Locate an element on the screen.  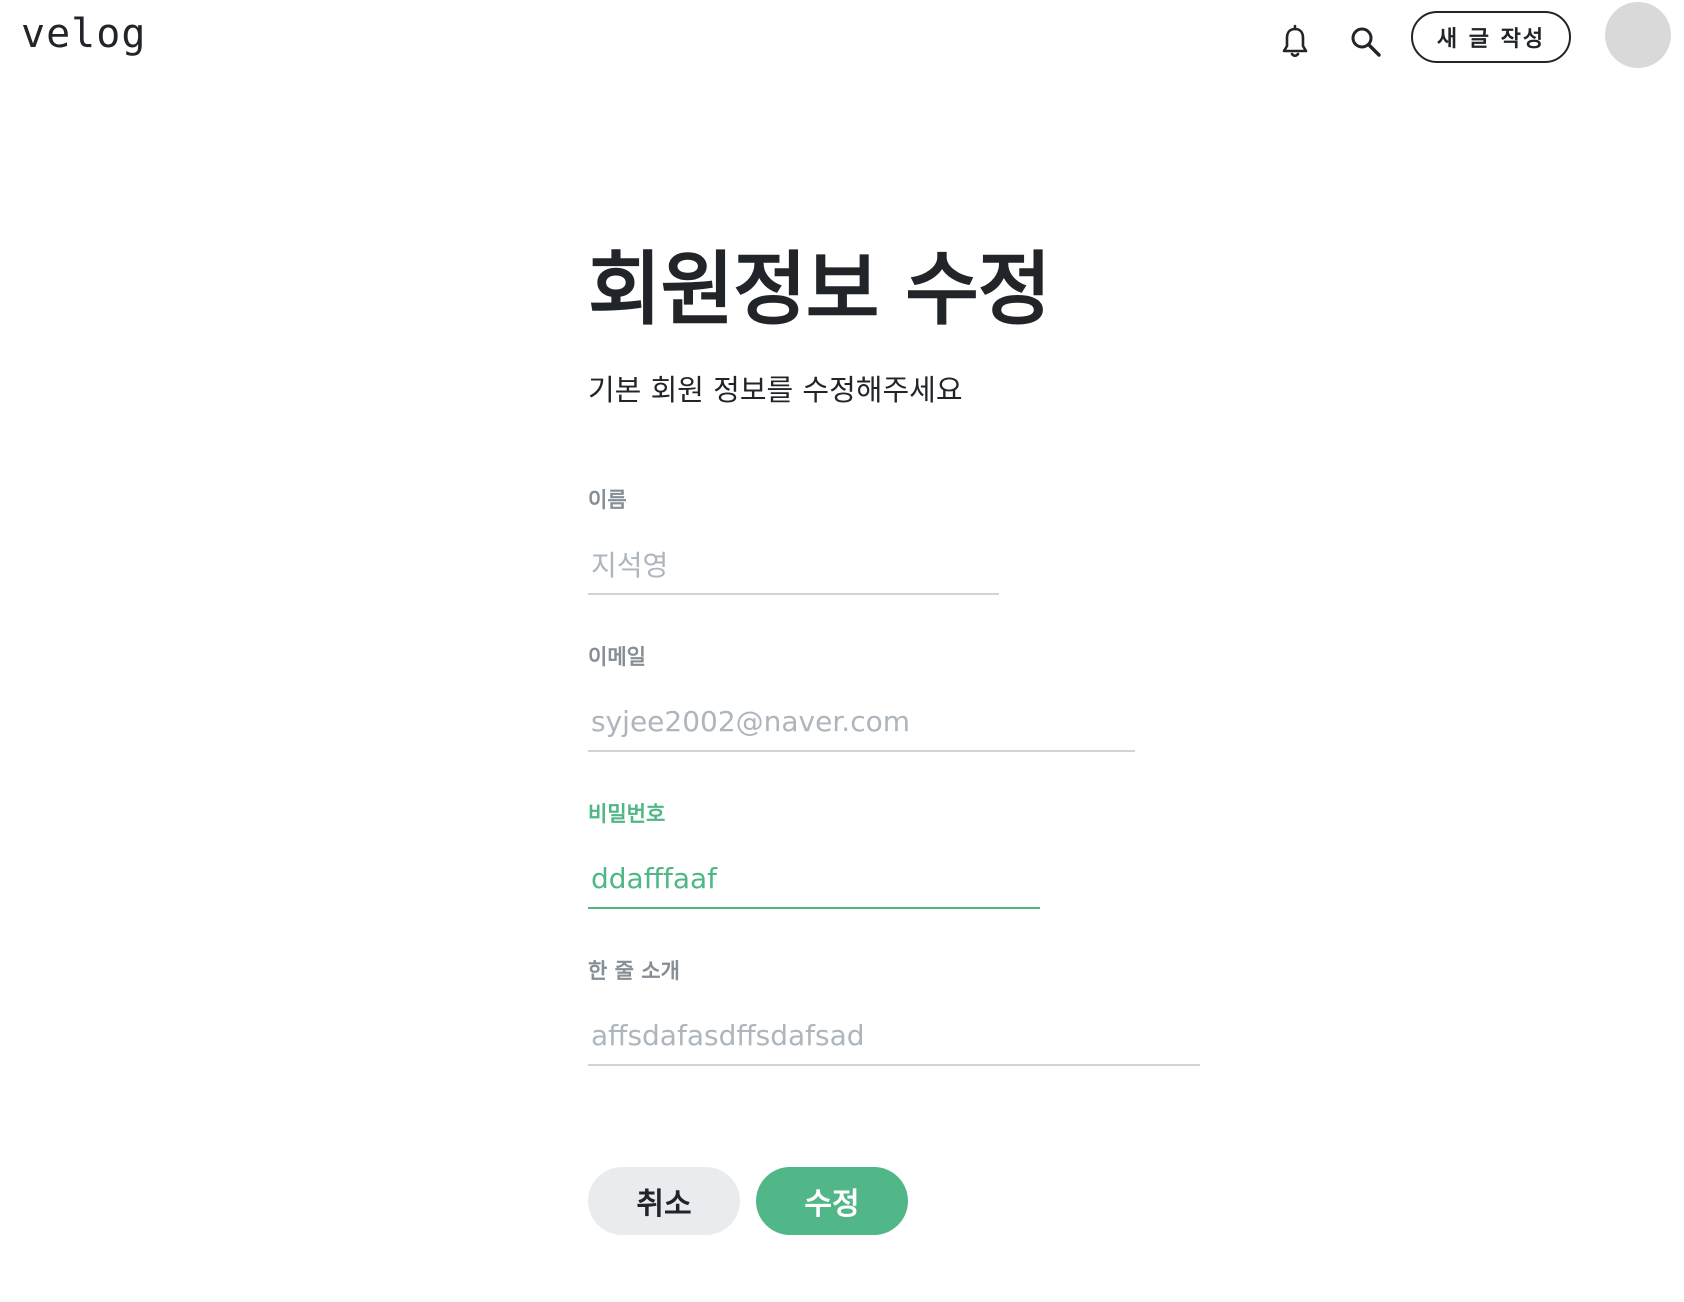
submit-button: 수정 is located at coordinates (832, 1201).